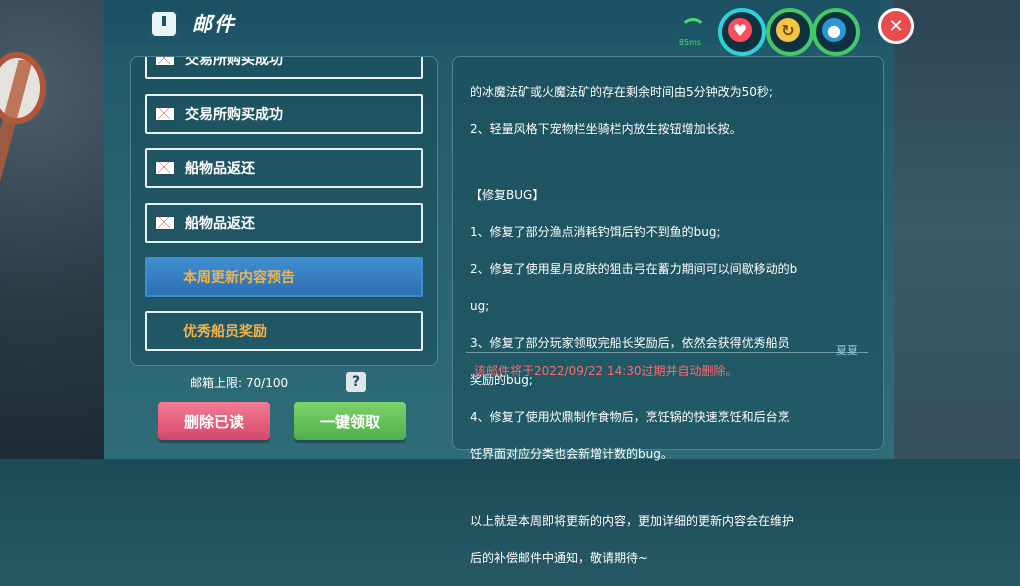  I want to click on stamina-icon: ↻, so click(788, 30).